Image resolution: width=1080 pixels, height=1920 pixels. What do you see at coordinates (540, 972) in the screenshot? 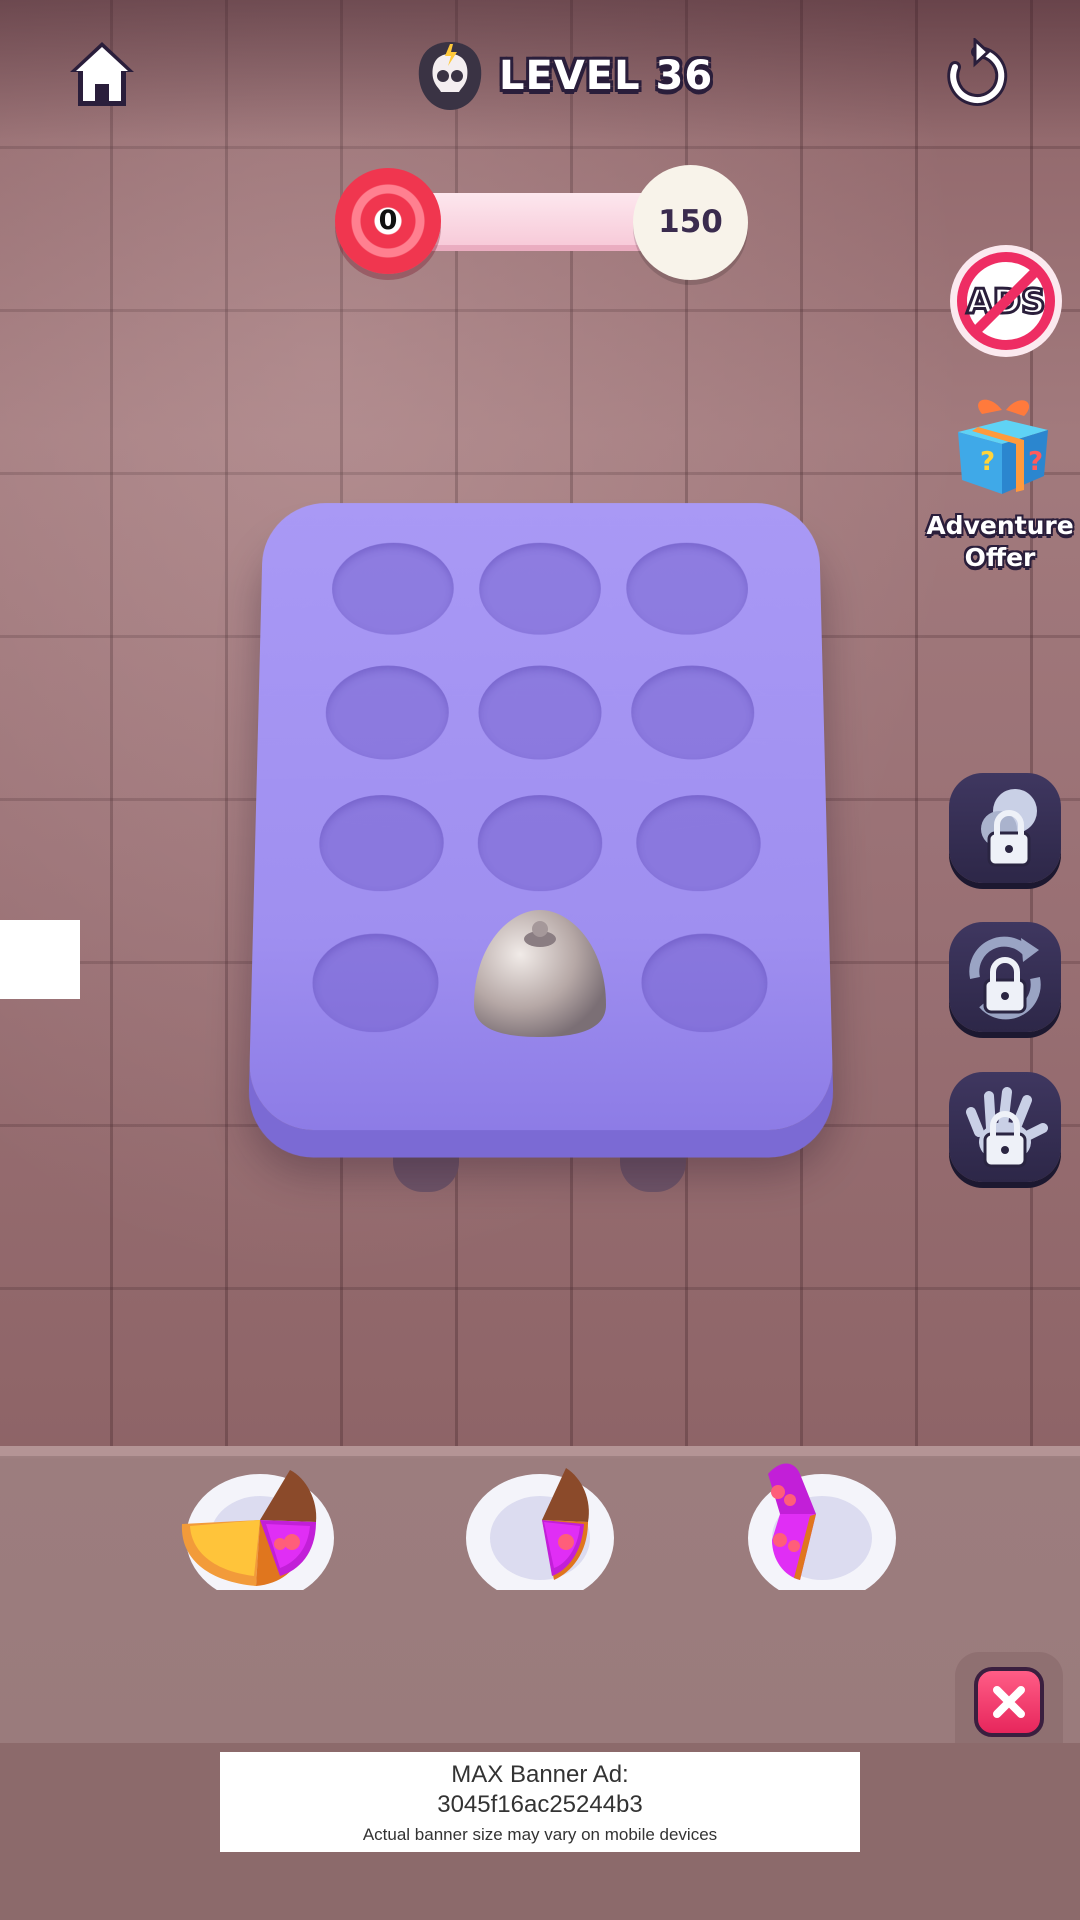
I see `cloche-cover` at bounding box center [540, 972].